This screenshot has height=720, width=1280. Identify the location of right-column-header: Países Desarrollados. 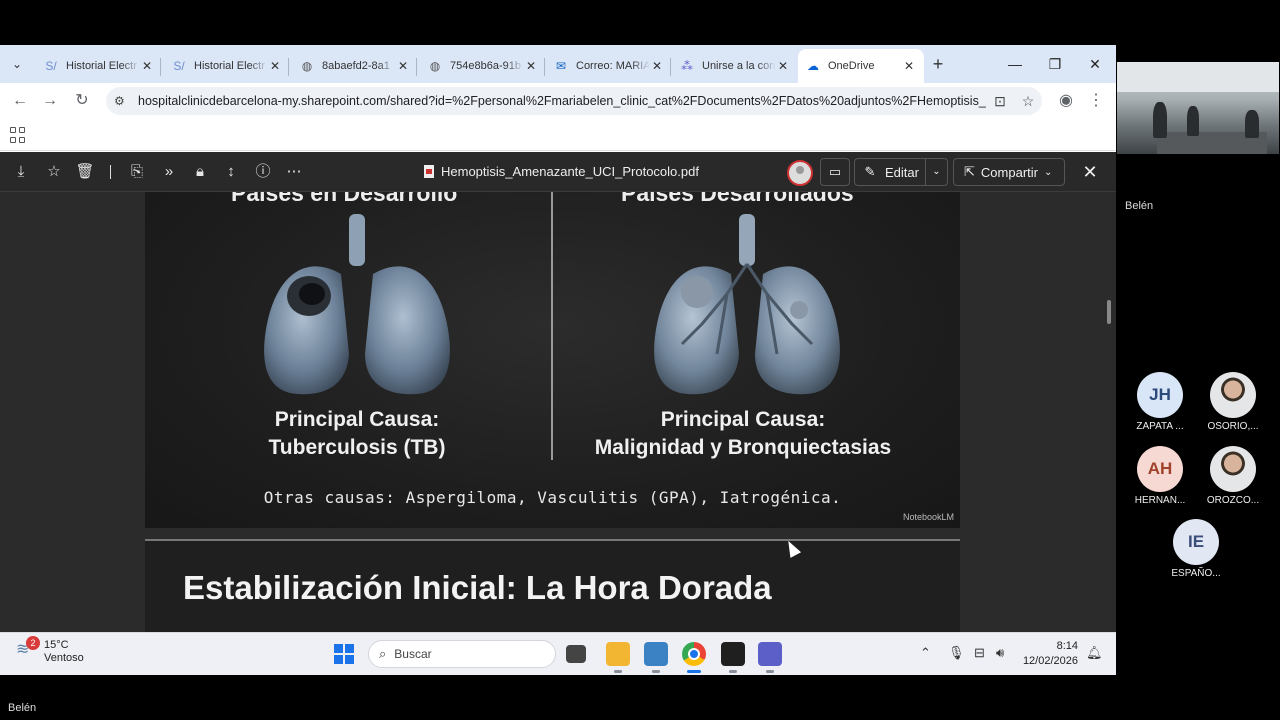
(737, 199).